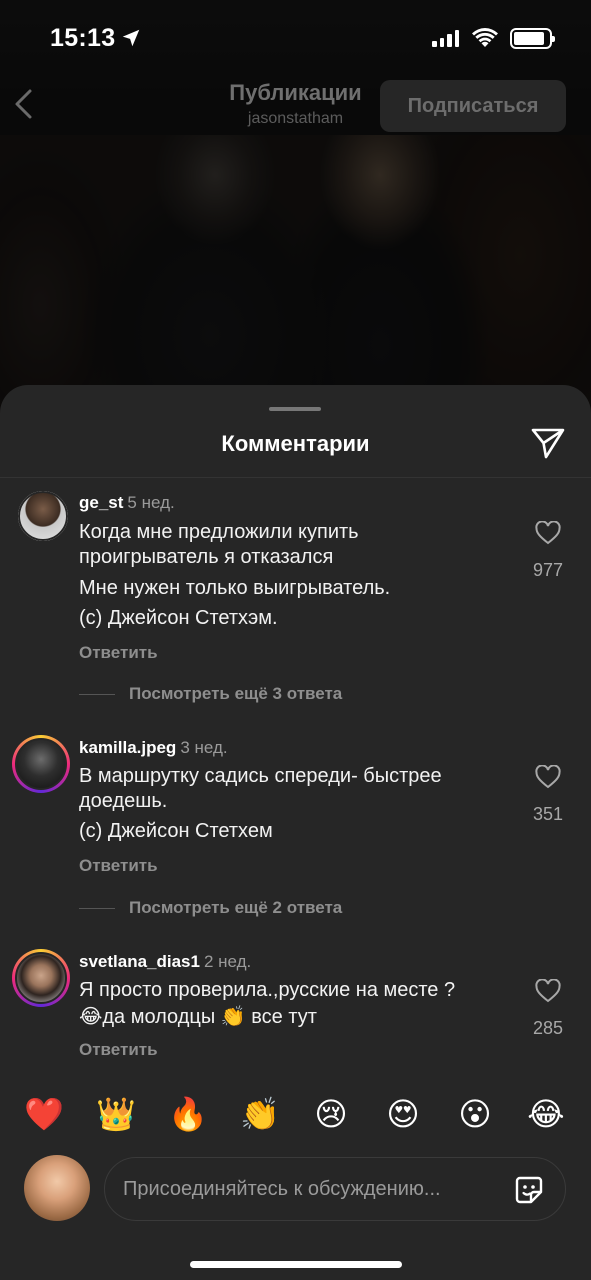  Describe the element at coordinates (176, 831) in the screenshot. I see `comment-text-line: (с) Джейсон Стетхем` at that location.